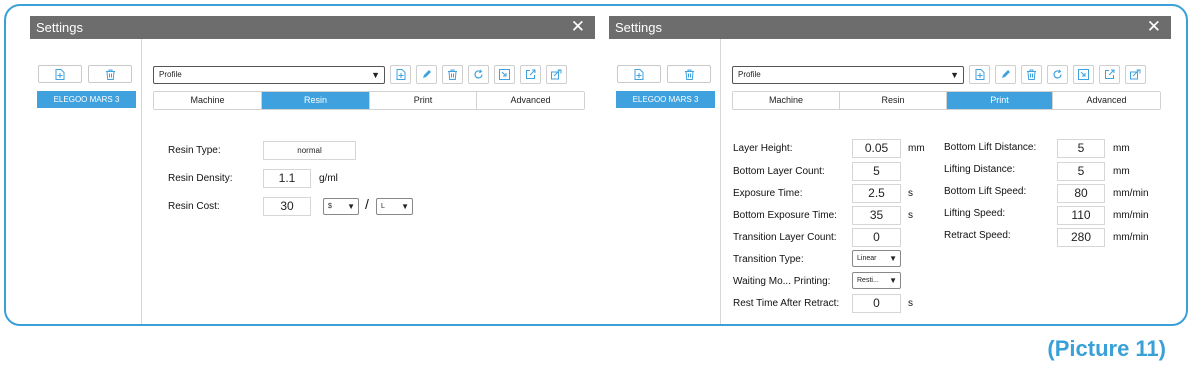 The width and height of the screenshot is (1193, 367). What do you see at coordinates (910, 215) in the screenshot?
I see `bottom-exposure-time-unit: s` at bounding box center [910, 215].